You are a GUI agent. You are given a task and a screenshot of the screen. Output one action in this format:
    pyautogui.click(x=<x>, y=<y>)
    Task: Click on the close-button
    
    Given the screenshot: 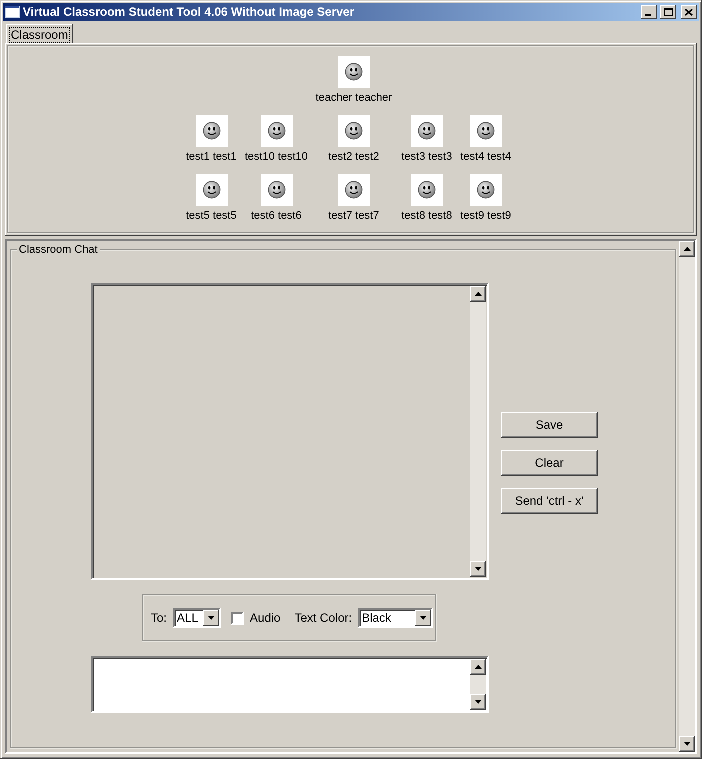 What is the action you would take?
    pyautogui.click(x=689, y=12)
    